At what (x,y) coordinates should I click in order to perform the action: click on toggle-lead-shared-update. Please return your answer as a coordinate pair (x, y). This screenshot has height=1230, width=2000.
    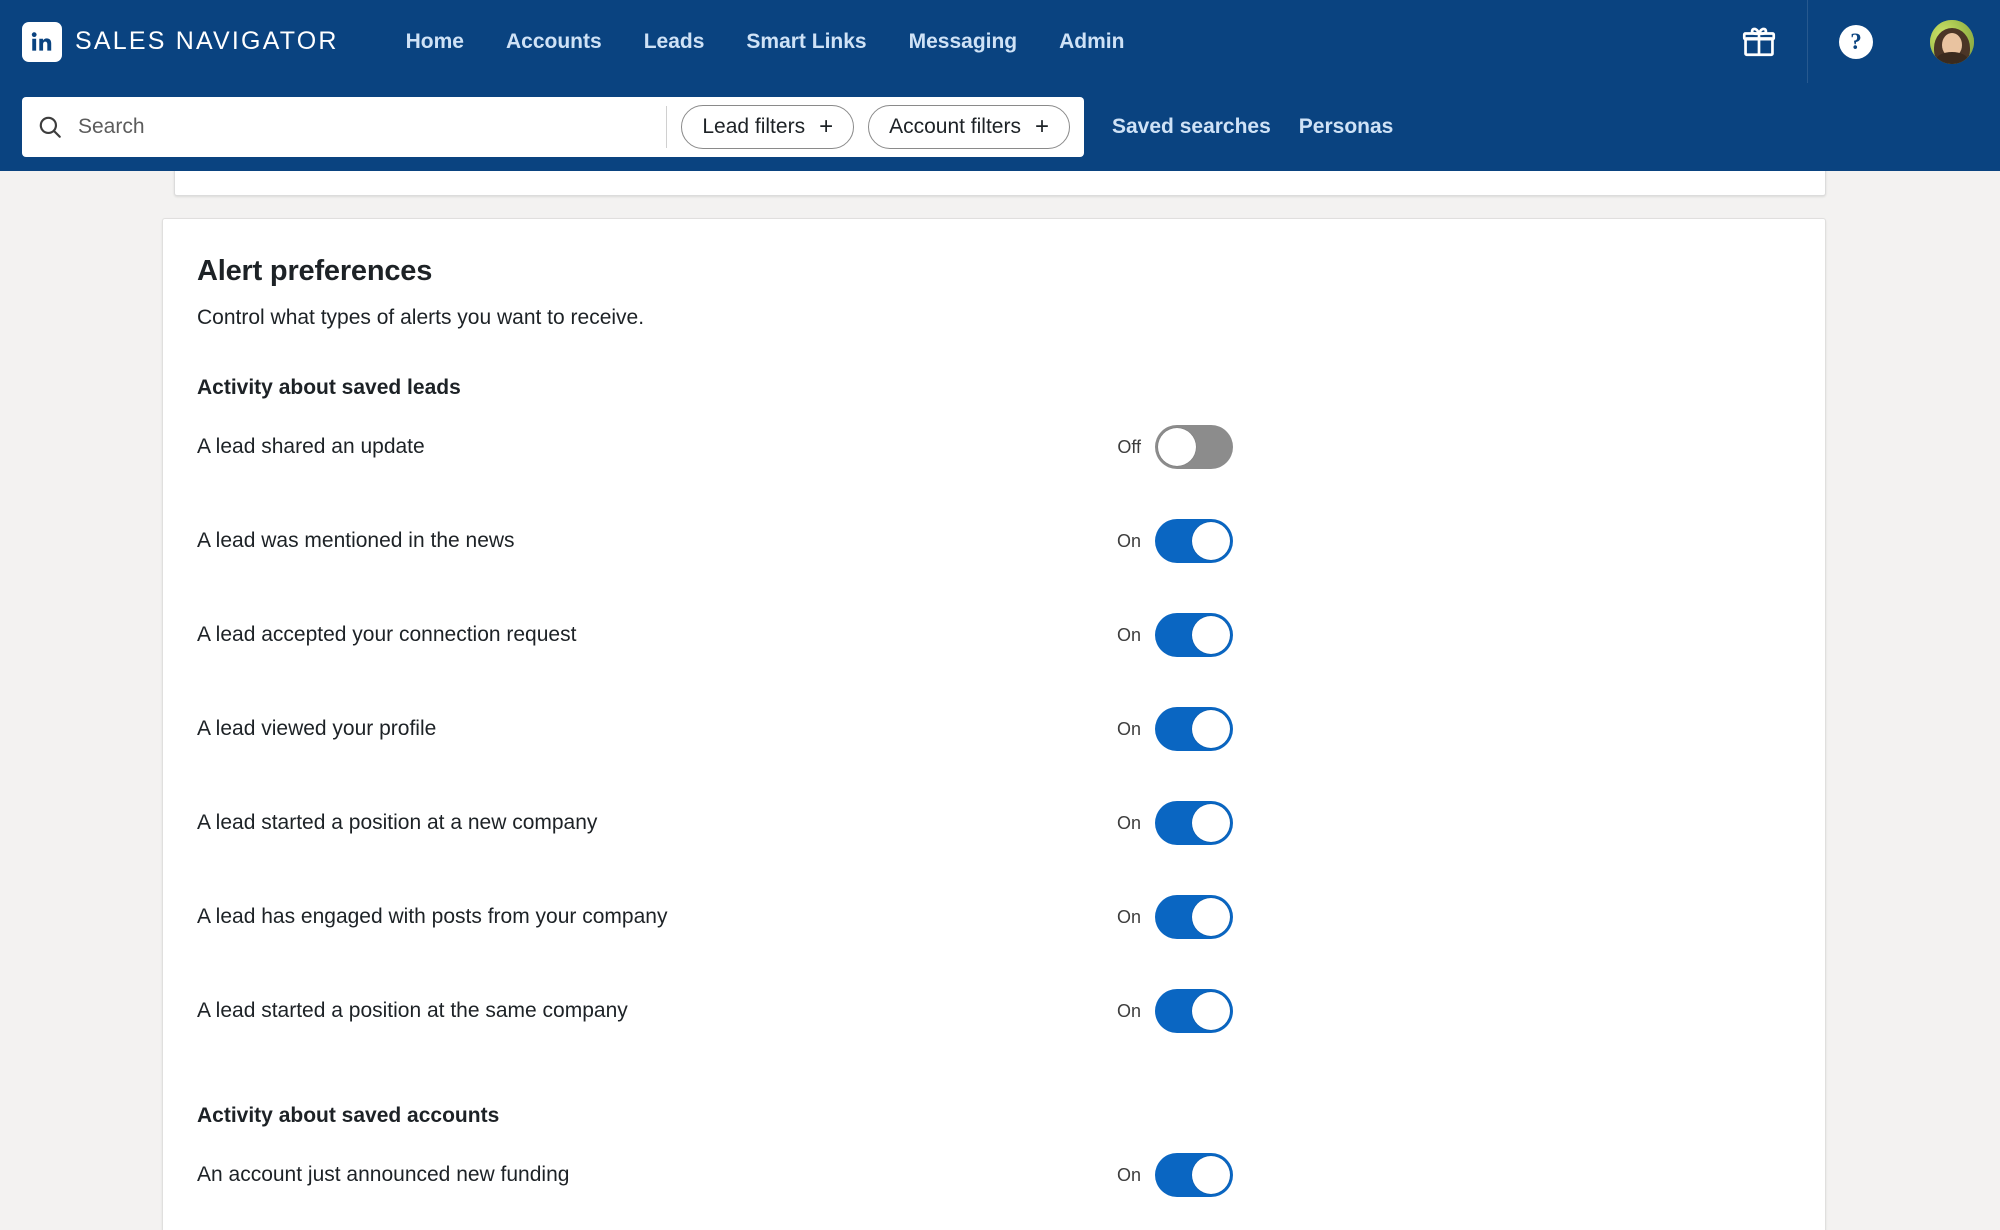
    Looking at the image, I should click on (1194, 447).